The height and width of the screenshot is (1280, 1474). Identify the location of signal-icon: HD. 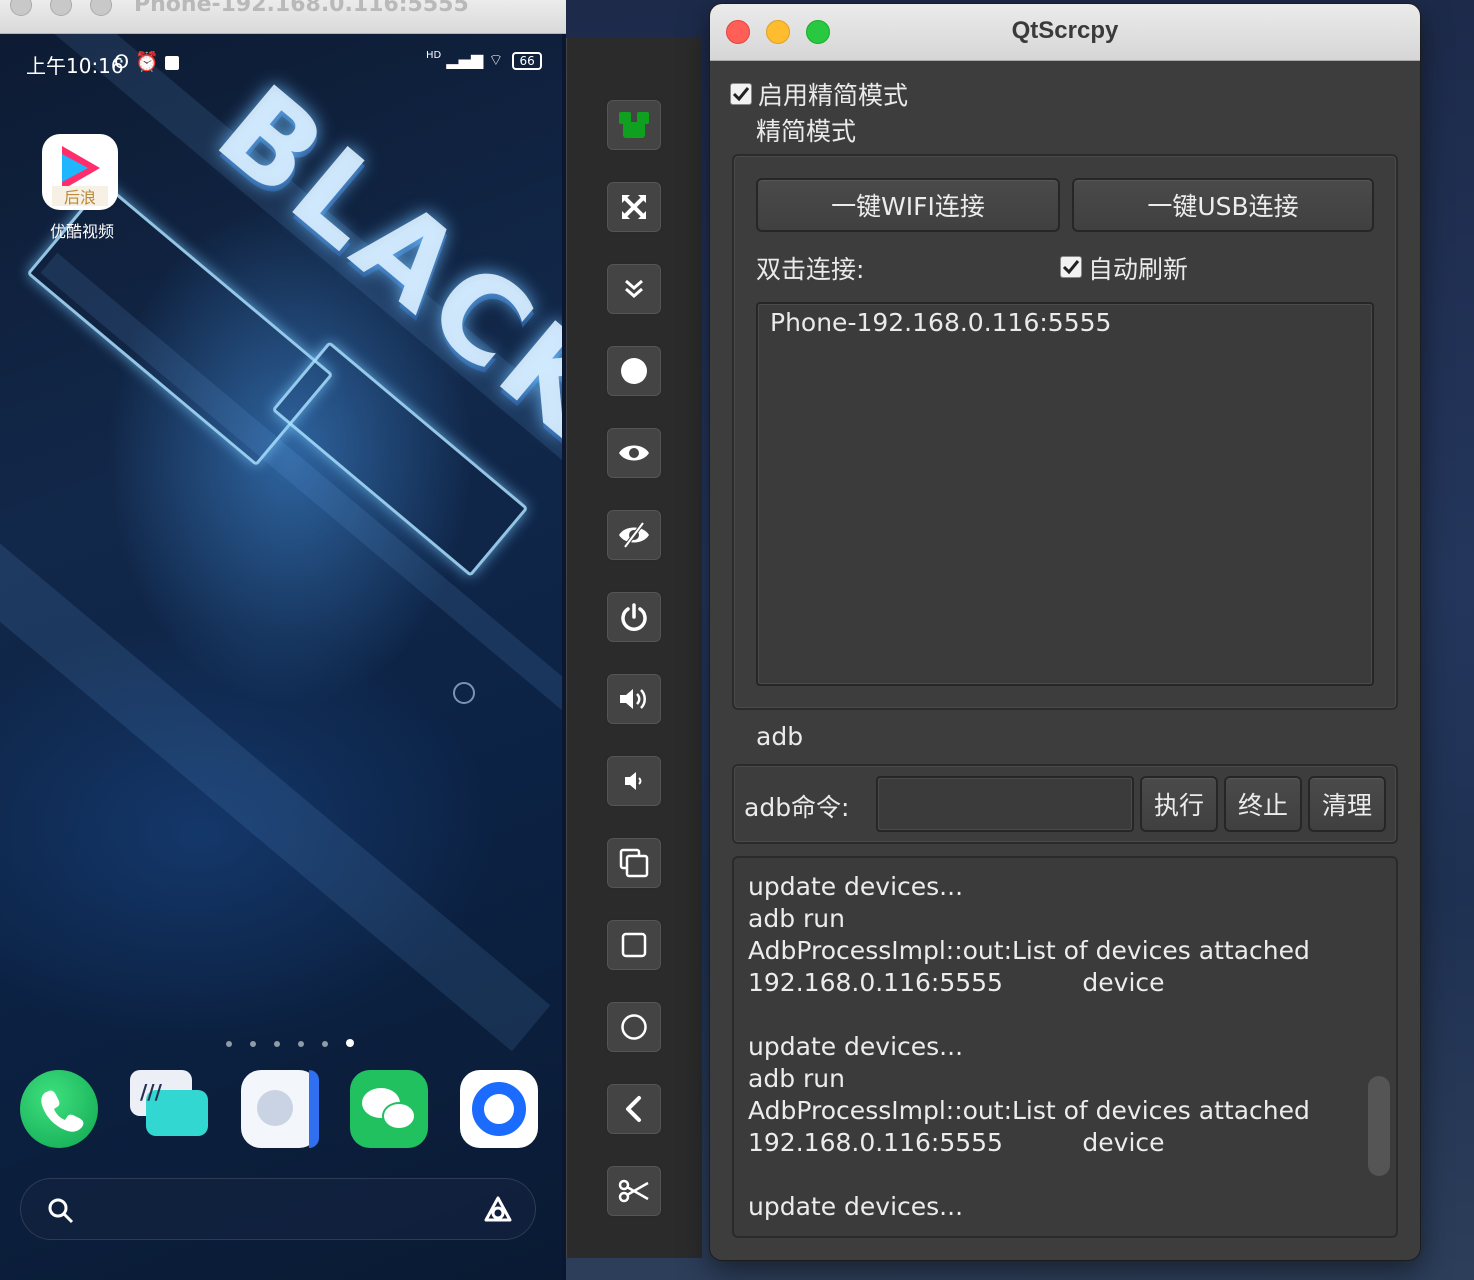
(434, 55).